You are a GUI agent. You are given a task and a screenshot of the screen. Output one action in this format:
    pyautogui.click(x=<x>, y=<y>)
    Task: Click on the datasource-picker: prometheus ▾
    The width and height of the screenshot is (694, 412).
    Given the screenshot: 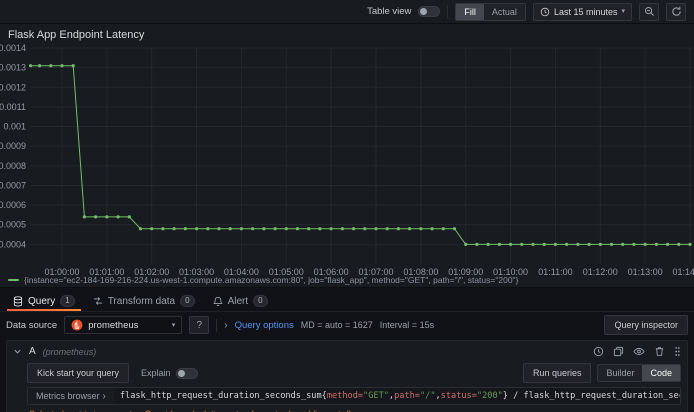 What is the action you would take?
    pyautogui.click(x=123, y=325)
    